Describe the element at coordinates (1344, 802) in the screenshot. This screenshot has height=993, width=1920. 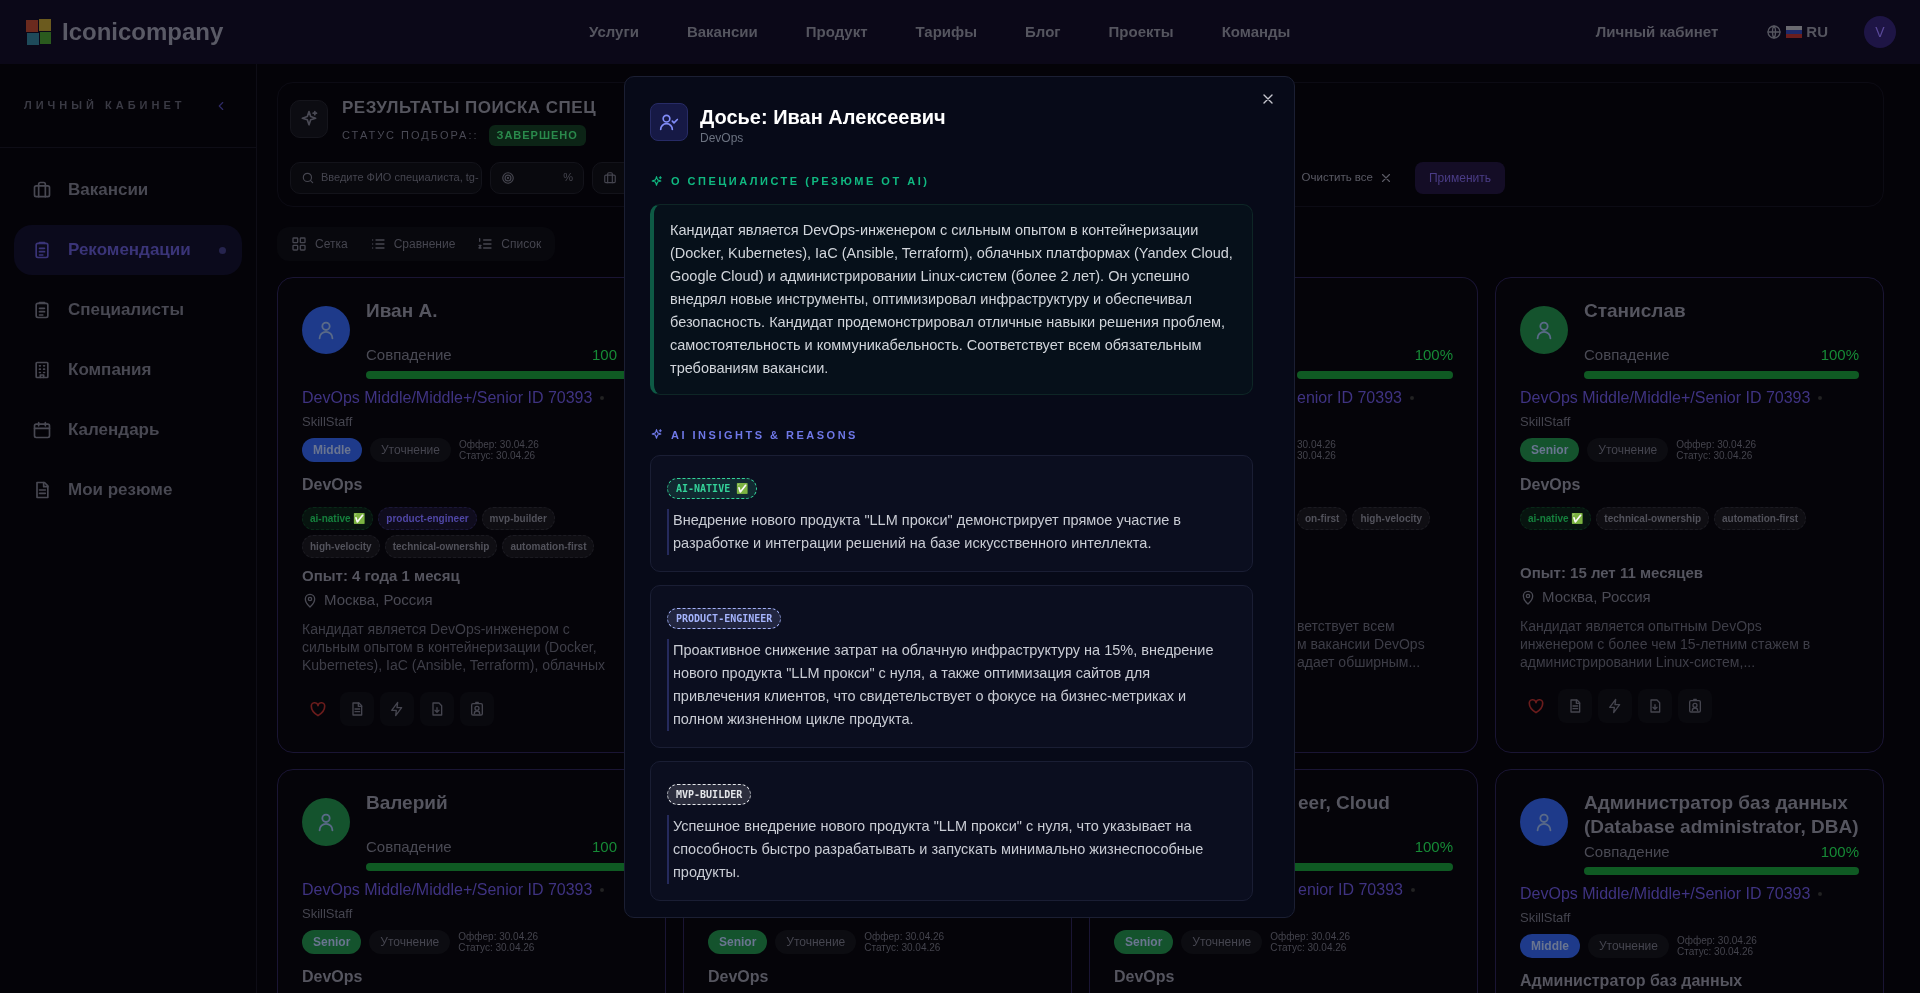
I see `candidate-name: eer, Cloud` at that location.